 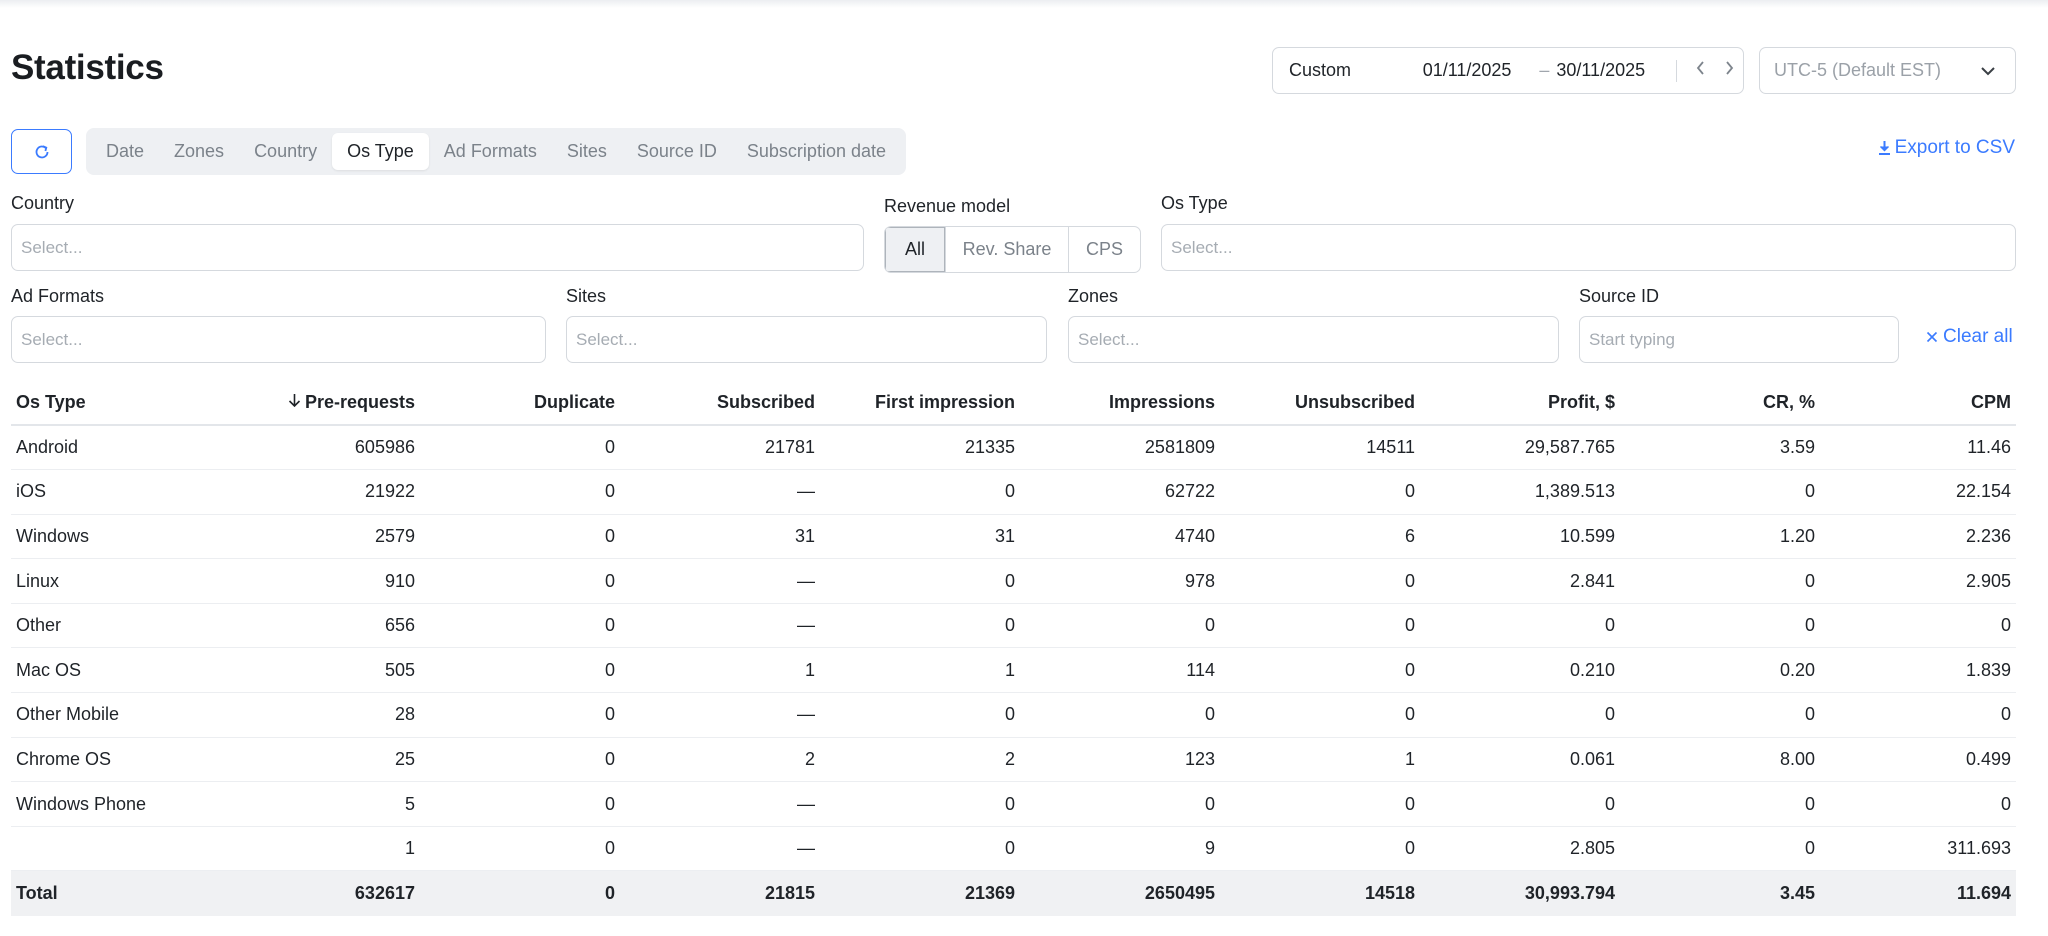 I want to click on refresh-button, so click(x=41, y=151).